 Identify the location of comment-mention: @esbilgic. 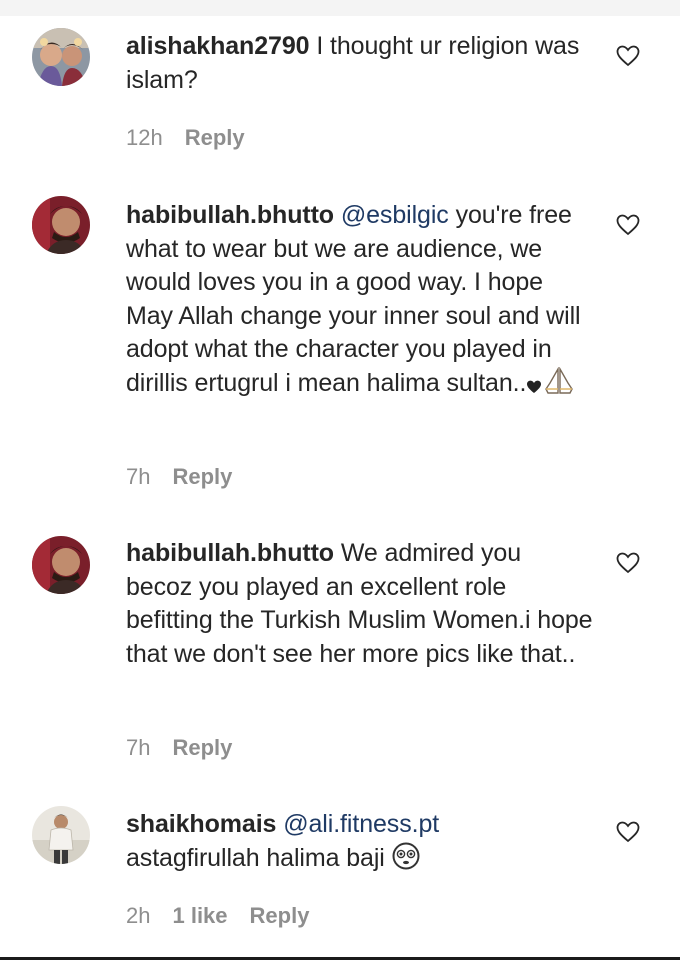
(395, 215).